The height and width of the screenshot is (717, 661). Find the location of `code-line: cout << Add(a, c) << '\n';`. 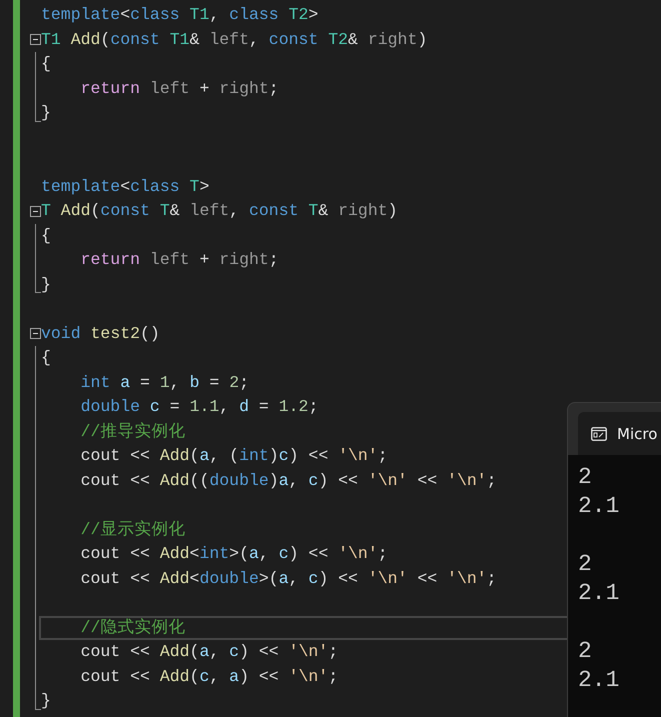

code-line: cout << Add(a, c) << '\n'; is located at coordinates (209, 652).